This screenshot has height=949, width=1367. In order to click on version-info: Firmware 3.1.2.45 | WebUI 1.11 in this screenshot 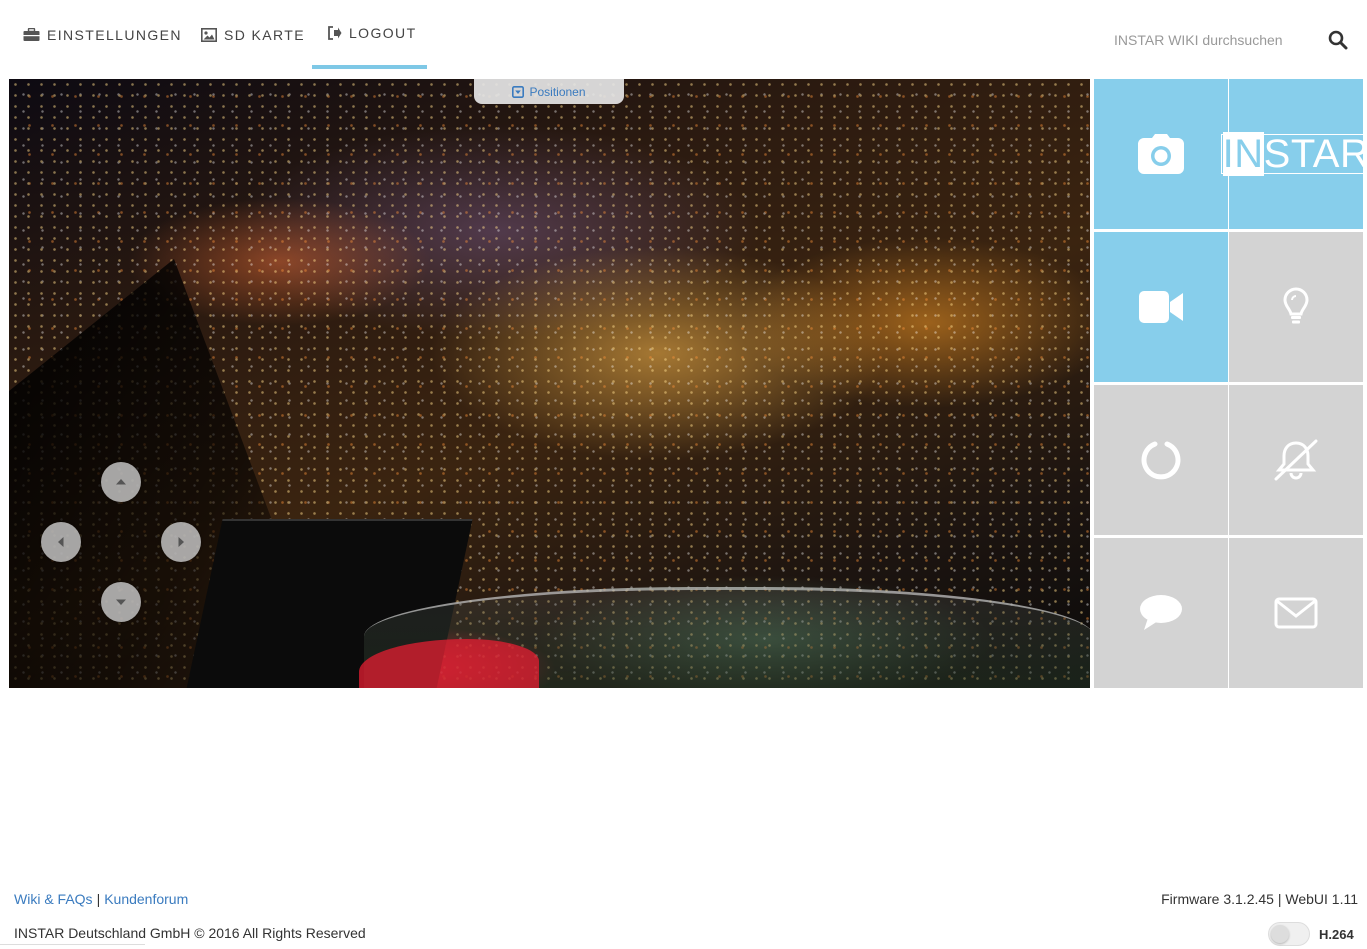, I will do `click(1259, 899)`.